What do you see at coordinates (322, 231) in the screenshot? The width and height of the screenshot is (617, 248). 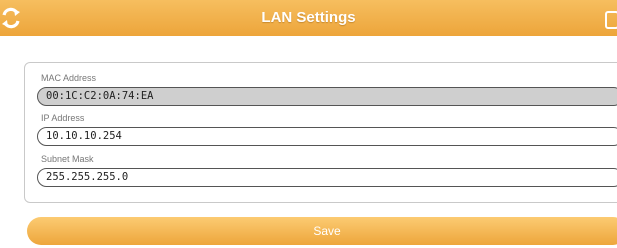 I see `save-button: Save` at bounding box center [322, 231].